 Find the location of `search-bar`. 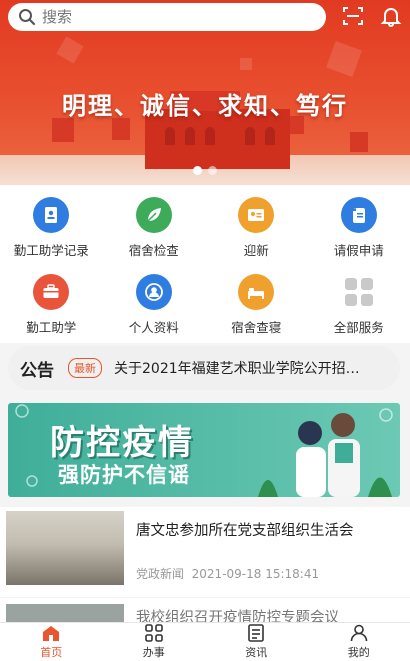

search-bar is located at coordinates (167, 17).